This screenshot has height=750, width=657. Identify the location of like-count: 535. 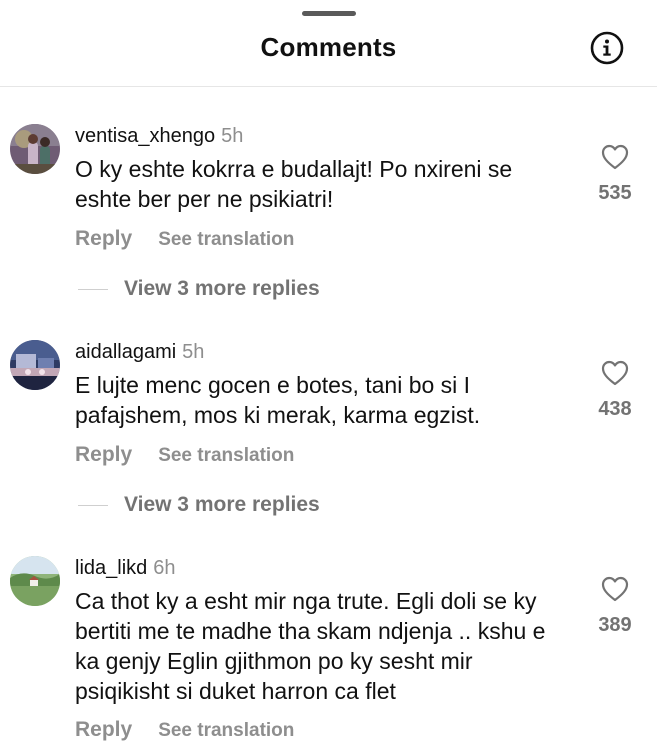
(615, 193).